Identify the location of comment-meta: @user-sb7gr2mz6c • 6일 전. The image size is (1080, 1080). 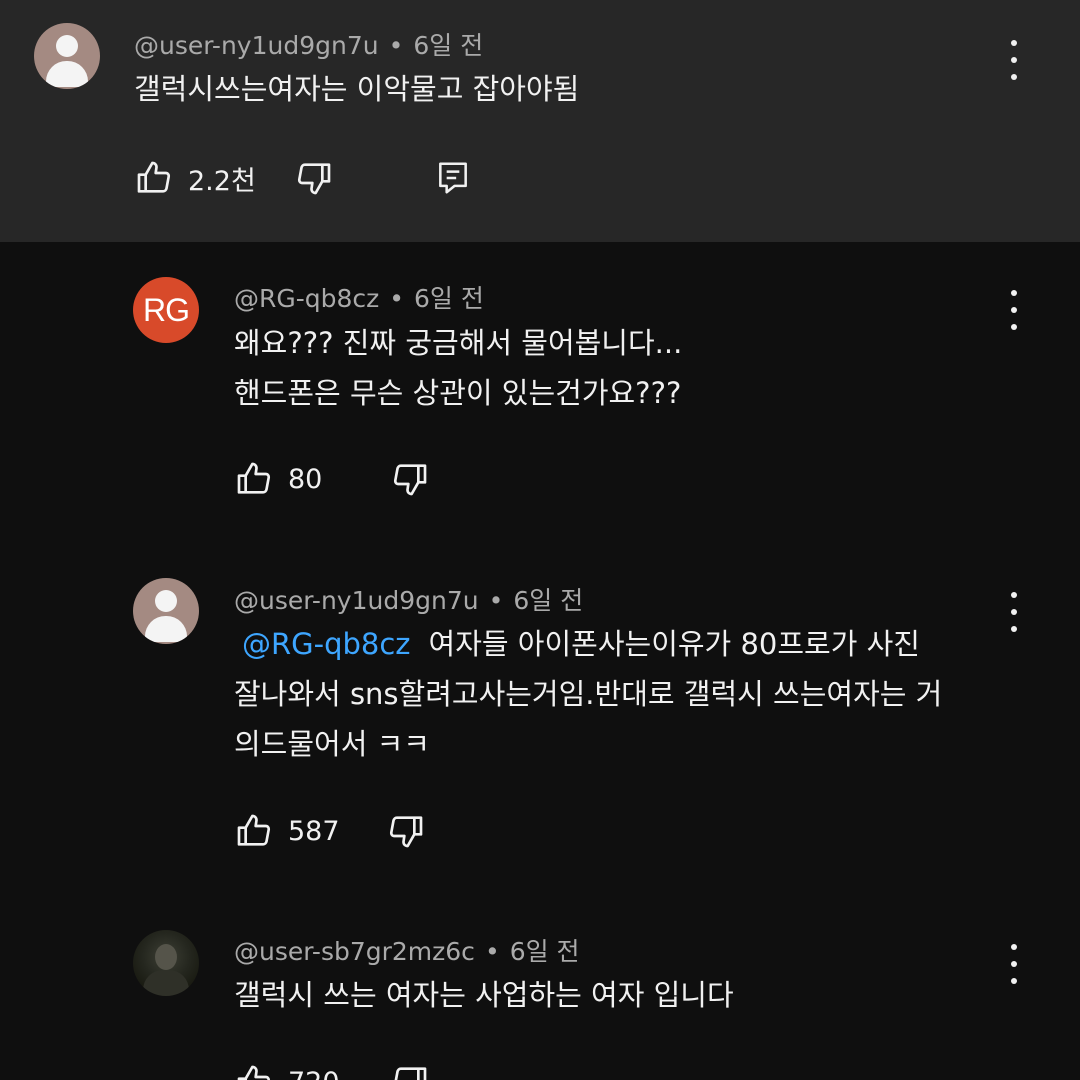
(407, 951).